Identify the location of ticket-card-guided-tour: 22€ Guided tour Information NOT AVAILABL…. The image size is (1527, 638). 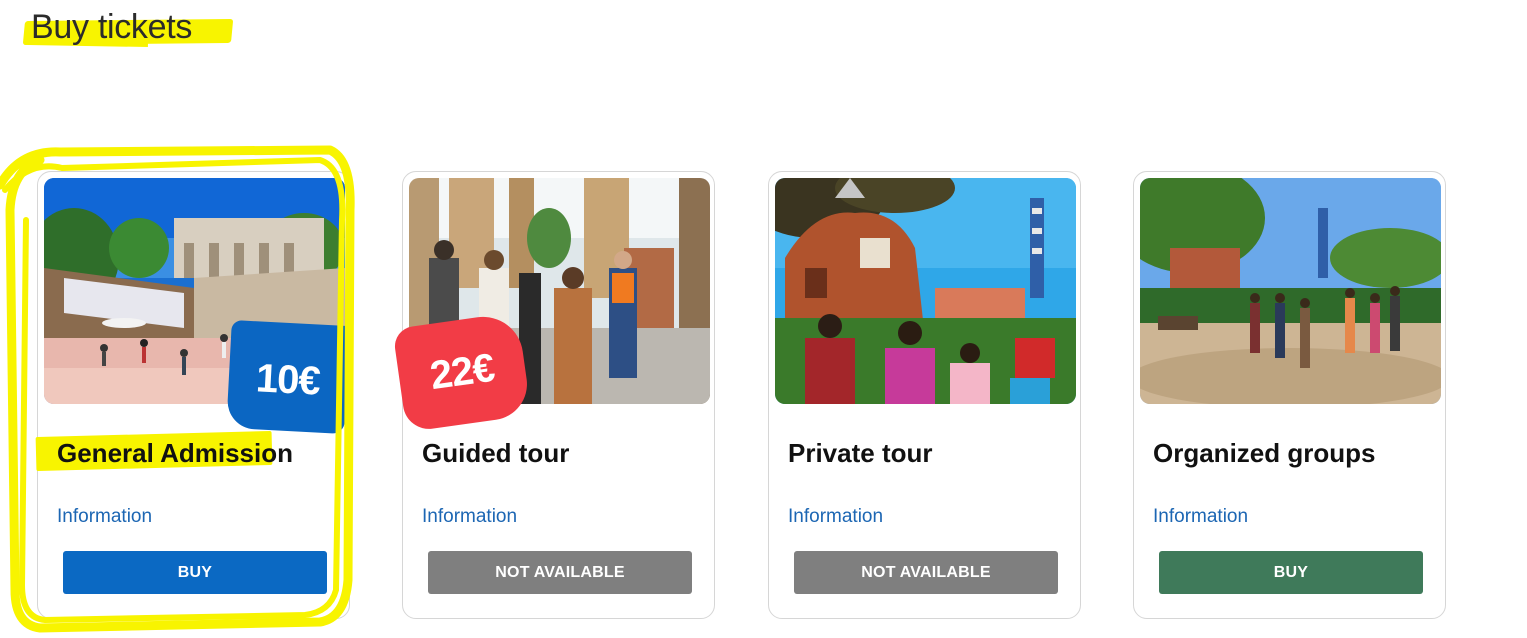
(553, 395).